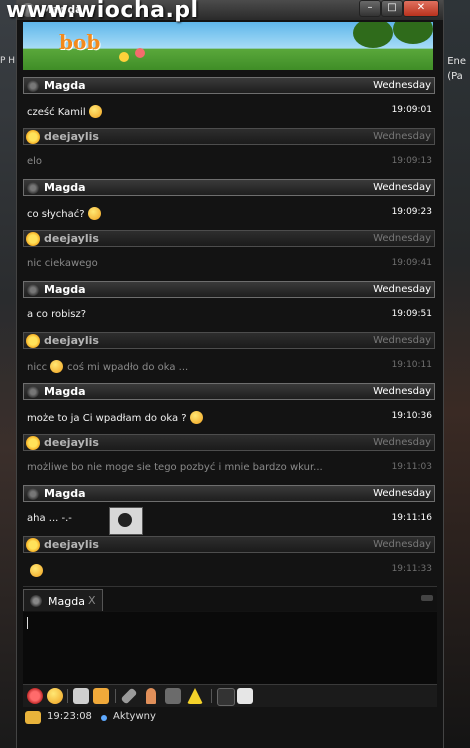  I want to click on background-text: Ene (Pa, so click(456, 69).